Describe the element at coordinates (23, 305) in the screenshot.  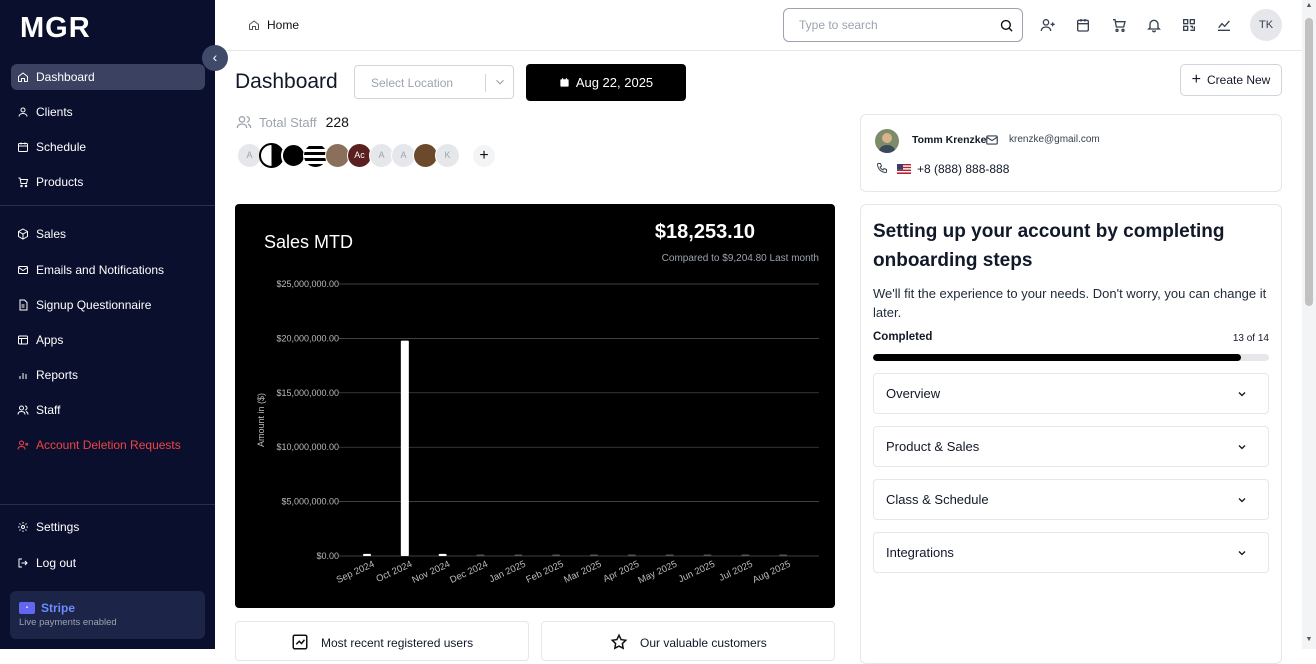
I see `document-icon` at that location.